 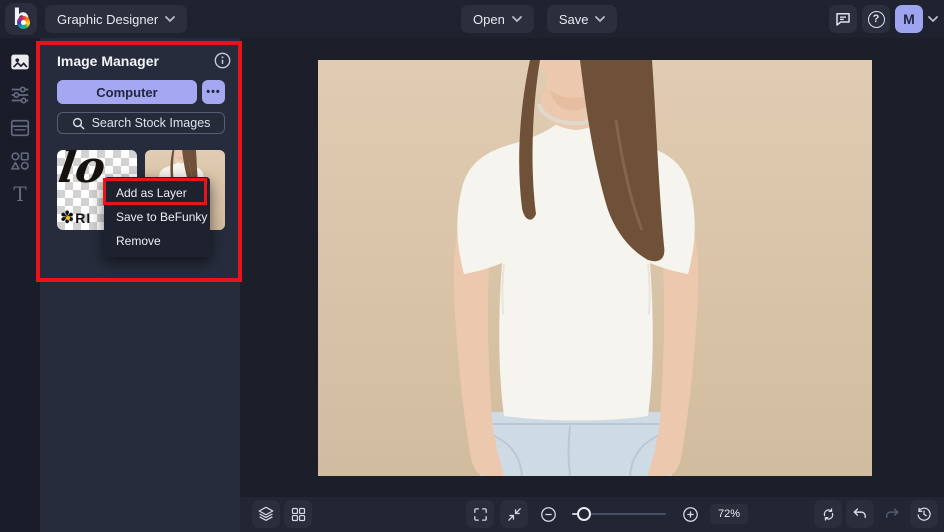 I want to click on tool-sidebar: T, so click(x=20, y=285).